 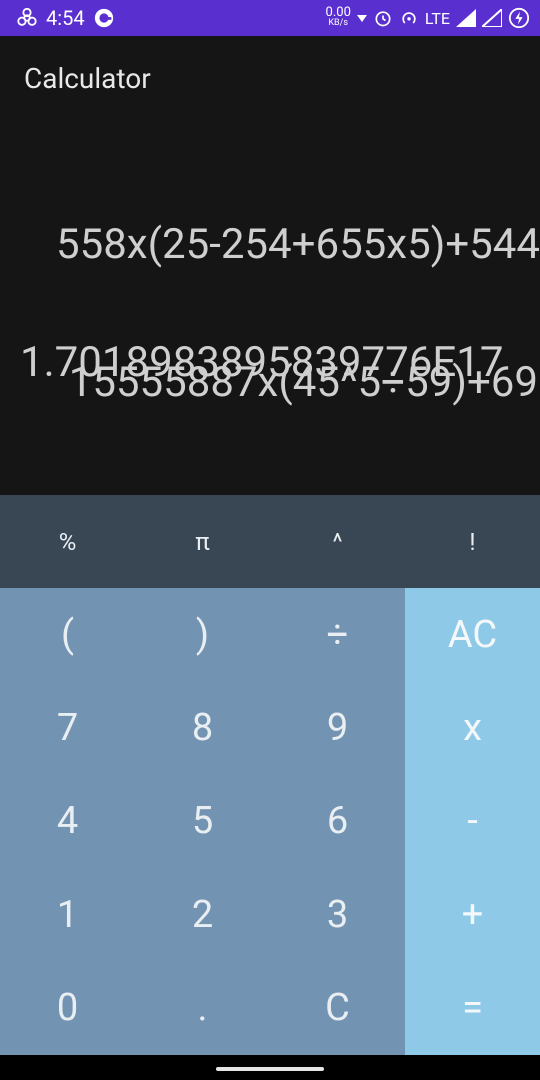 I want to click on digit-7-button: 7, so click(x=67, y=727).